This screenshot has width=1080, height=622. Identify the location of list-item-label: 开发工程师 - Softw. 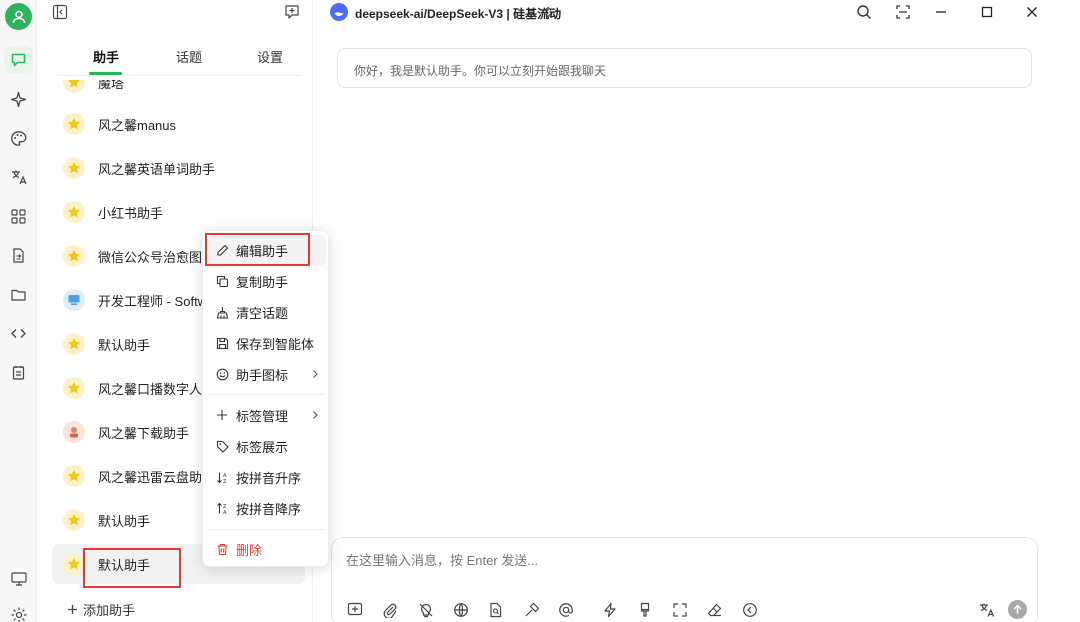
(153, 301).